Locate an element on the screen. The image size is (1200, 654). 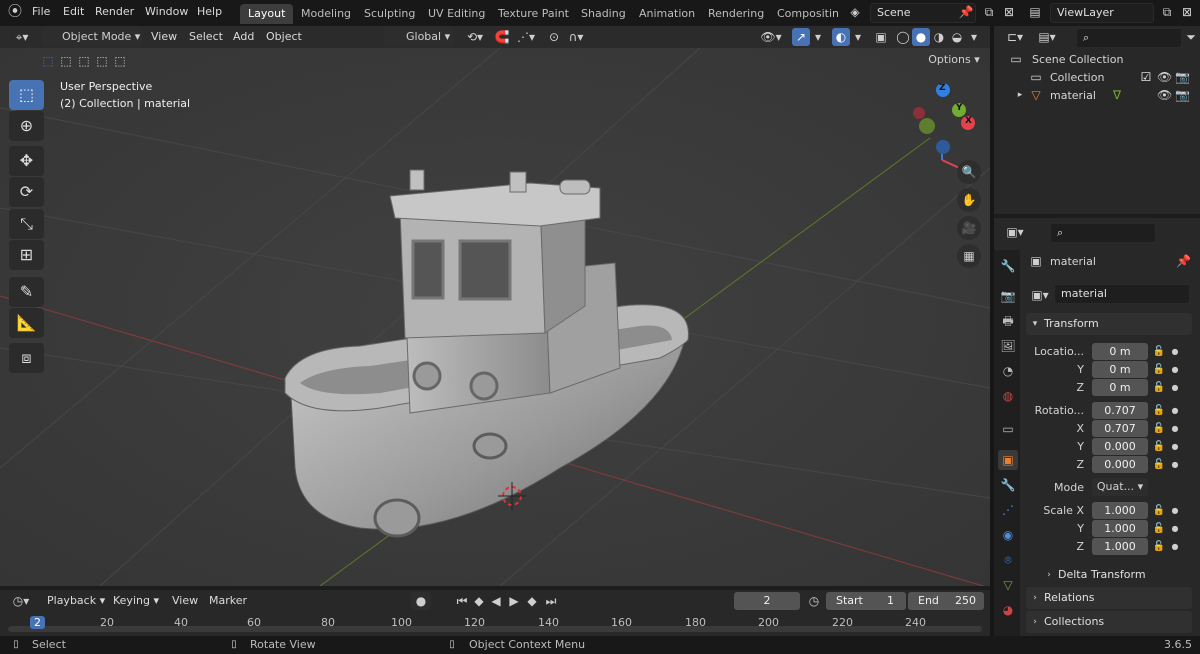
relations-header: Relations is located at coordinates (1109, 598).